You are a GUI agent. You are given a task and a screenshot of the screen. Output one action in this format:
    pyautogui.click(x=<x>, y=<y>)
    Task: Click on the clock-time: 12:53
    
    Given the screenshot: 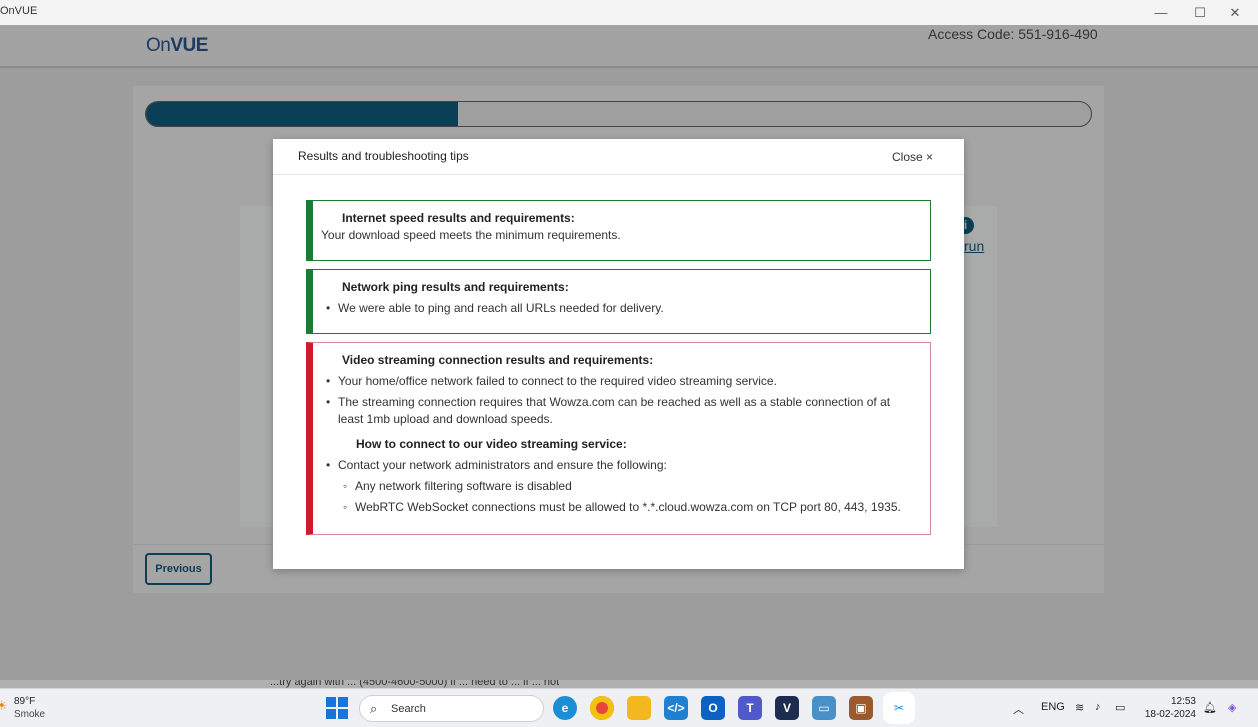 What is the action you would take?
    pyautogui.click(x=1183, y=701)
    